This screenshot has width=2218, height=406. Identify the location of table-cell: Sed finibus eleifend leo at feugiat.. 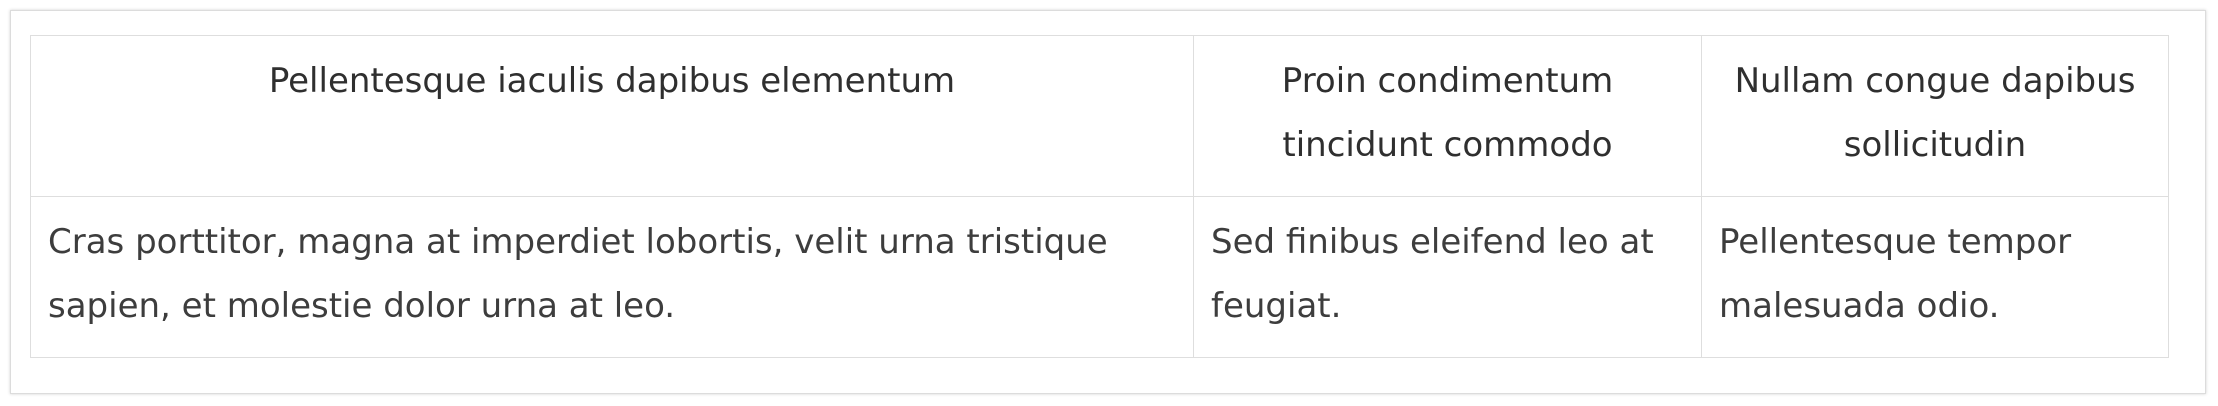
(1447, 277).